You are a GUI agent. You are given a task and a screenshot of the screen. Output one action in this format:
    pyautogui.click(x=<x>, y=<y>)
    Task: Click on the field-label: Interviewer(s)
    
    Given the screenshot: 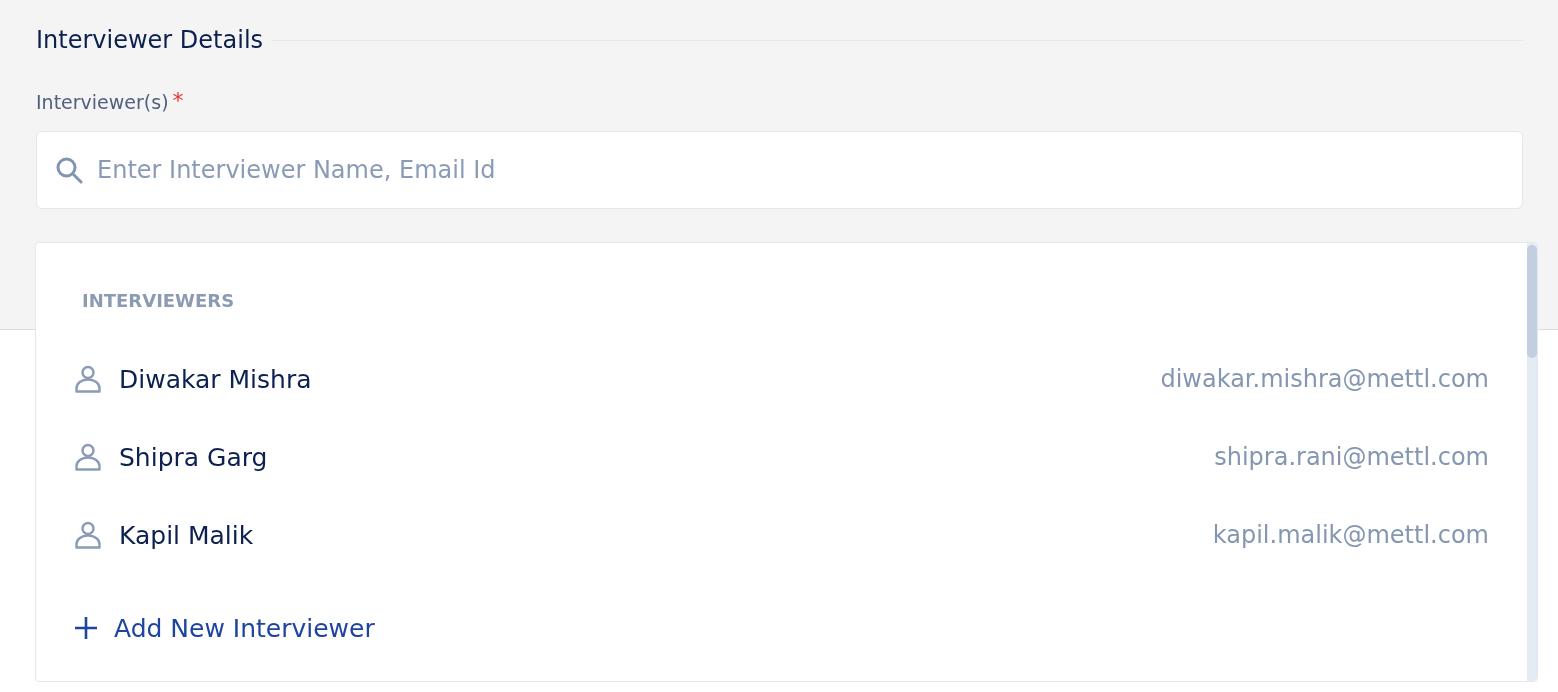 What is the action you would take?
    pyautogui.click(x=102, y=102)
    